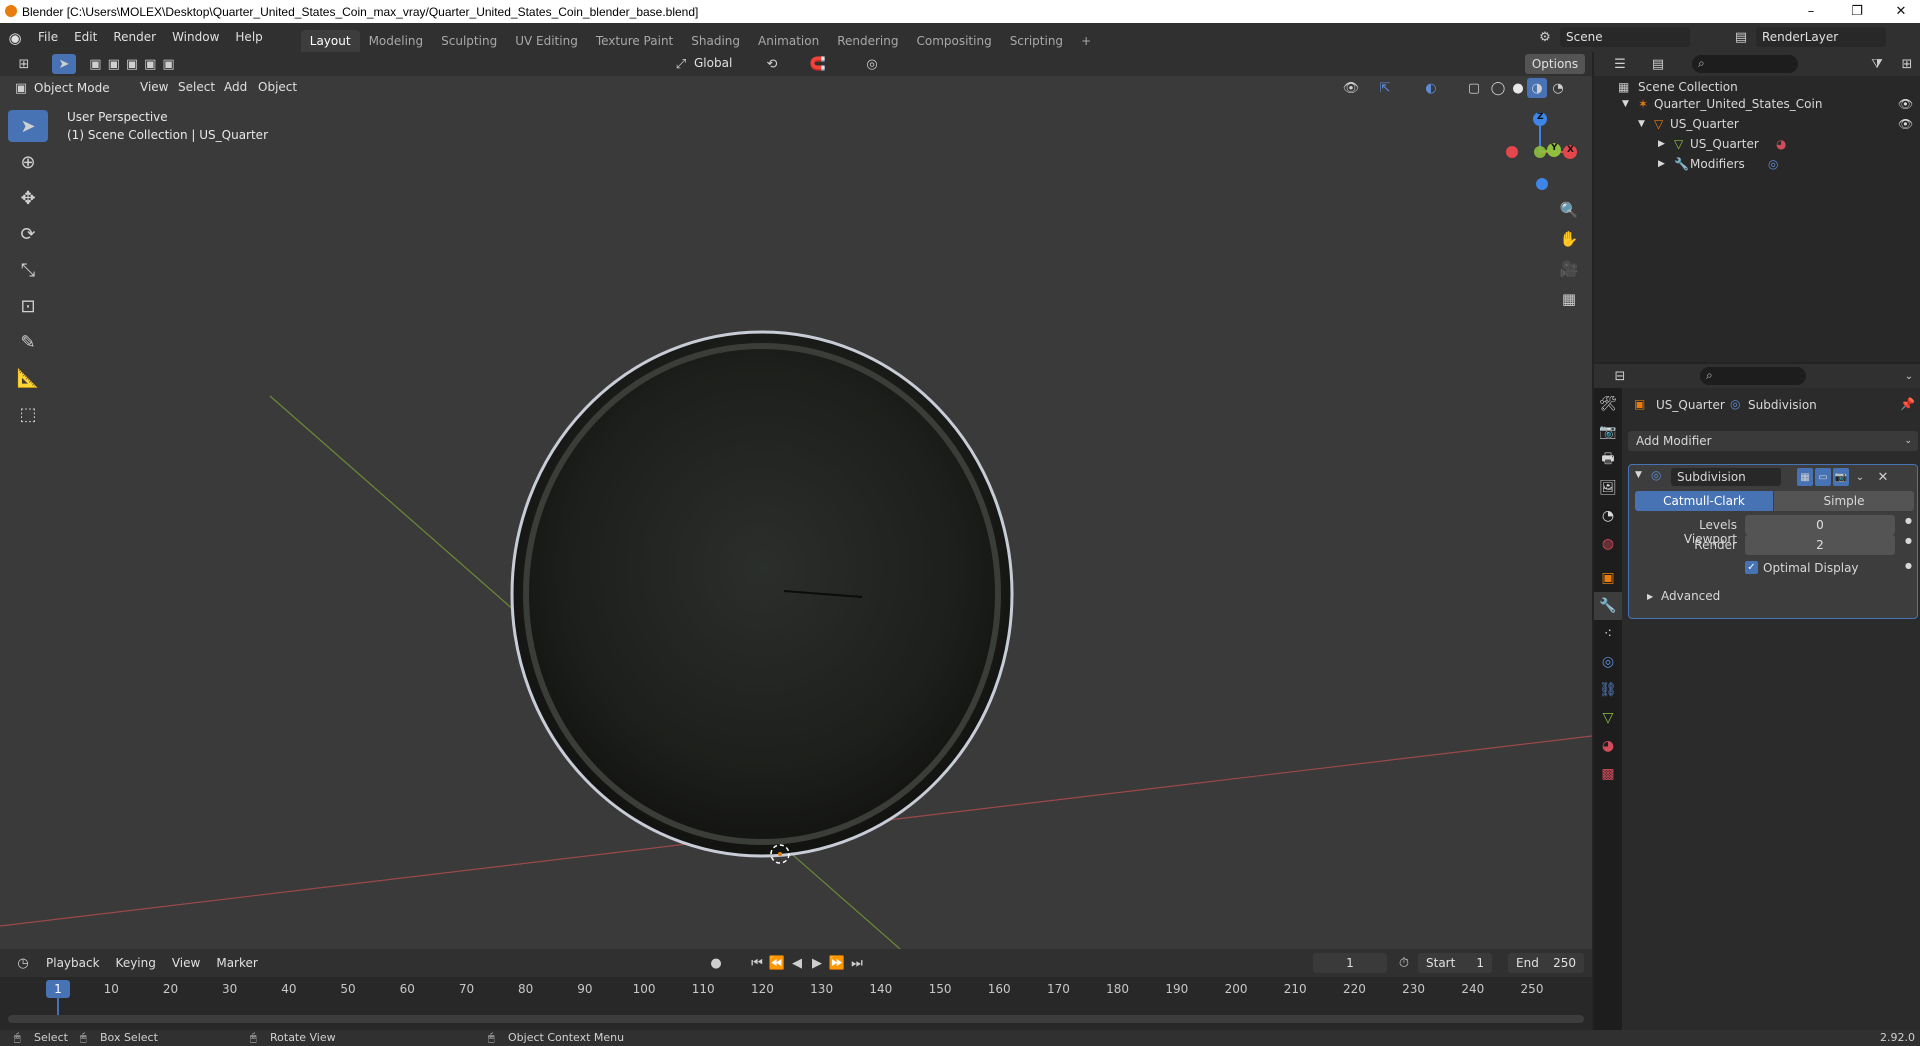 This screenshot has height=1046, width=1920. I want to click on timeline-menu-view: View, so click(186, 963).